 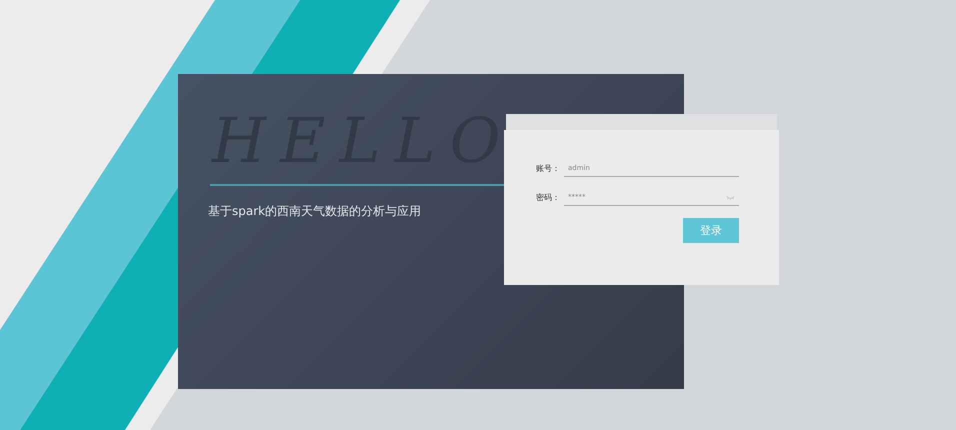 I want to click on field-label: 账号：, so click(x=548, y=168).